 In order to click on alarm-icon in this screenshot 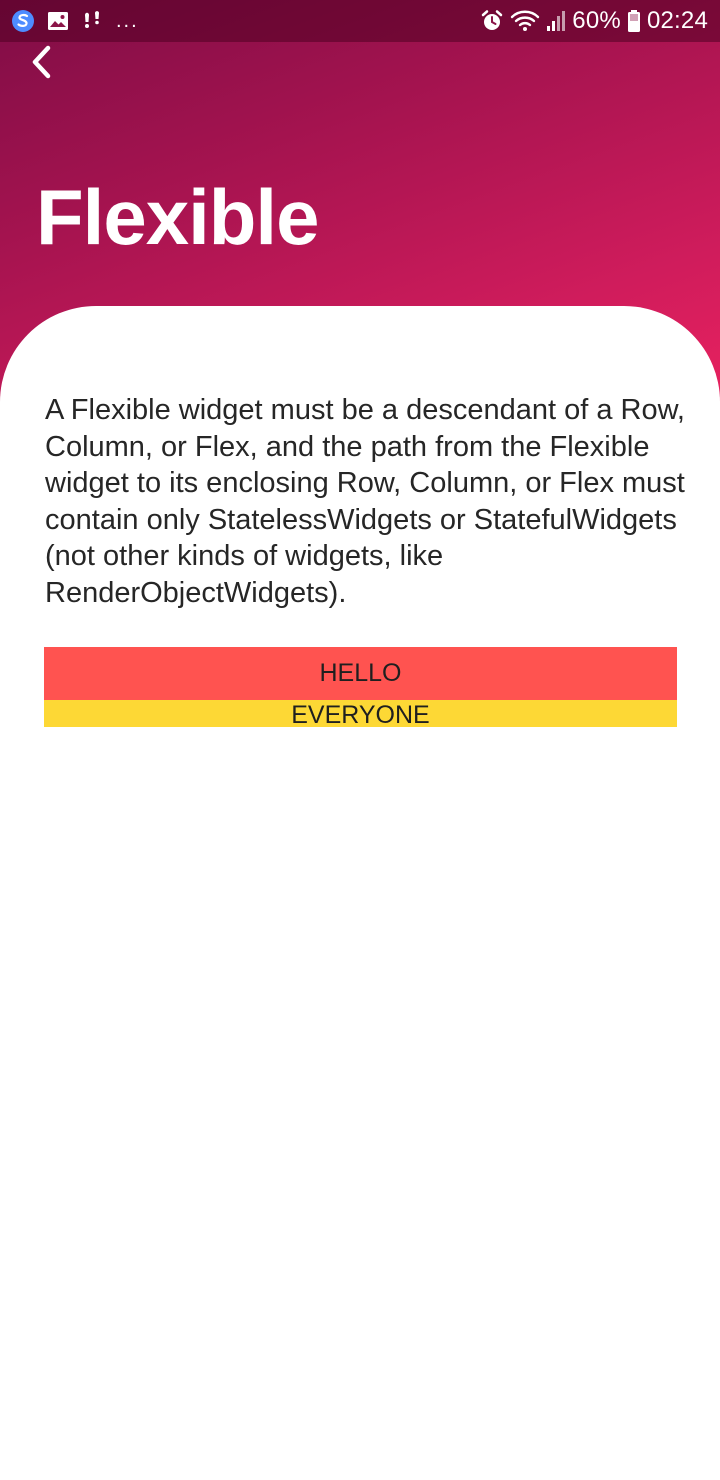, I will do `click(492, 21)`.